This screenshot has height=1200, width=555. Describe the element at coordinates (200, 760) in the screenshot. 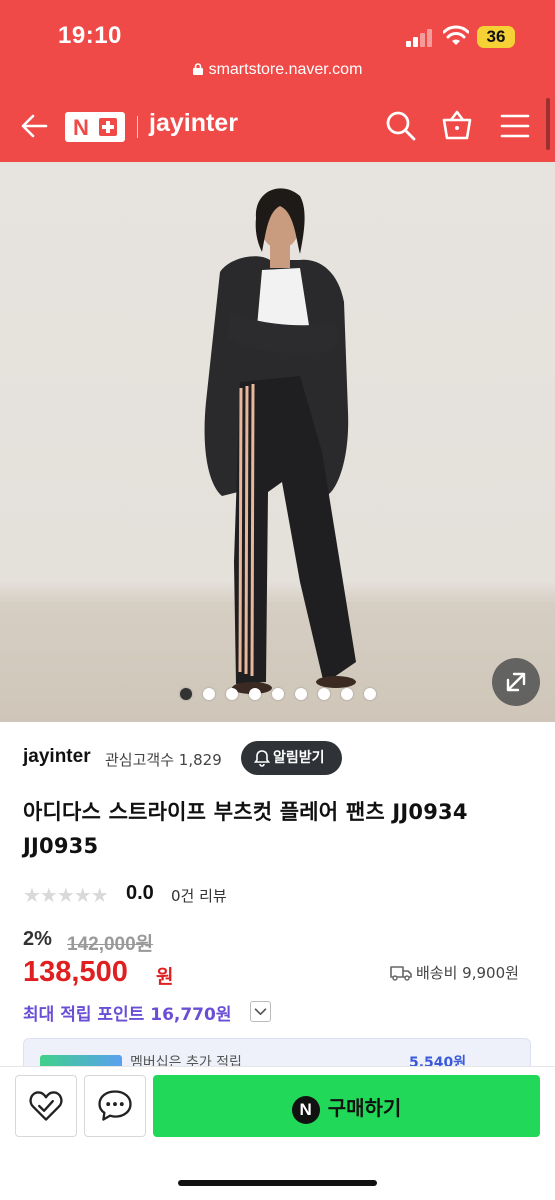

I see `followers-count: 1,829` at that location.